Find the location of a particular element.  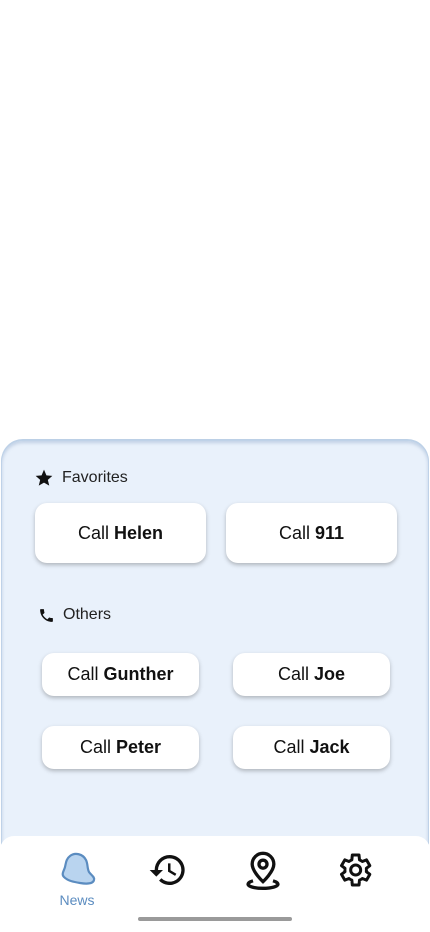

bell-icon is located at coordinates (78, 868).